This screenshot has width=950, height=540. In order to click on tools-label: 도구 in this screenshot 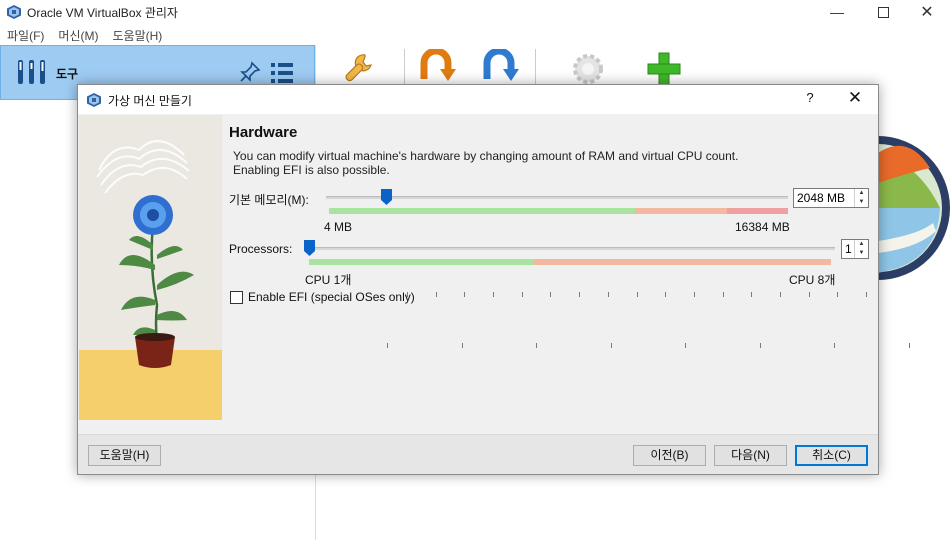, I will do `click(67, 74)`.